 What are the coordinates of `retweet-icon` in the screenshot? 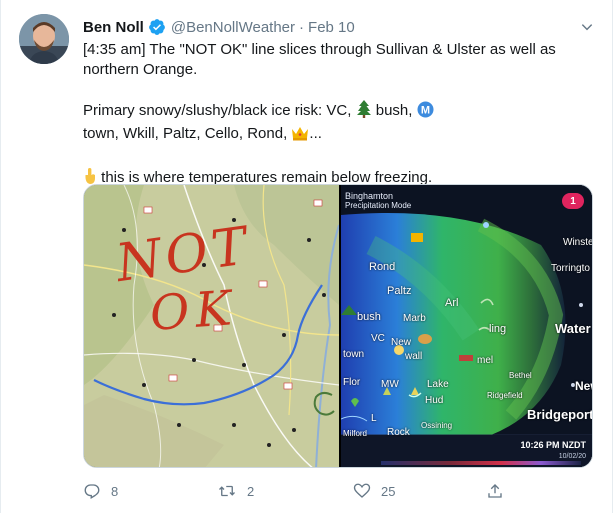 It's located at (227, 491).